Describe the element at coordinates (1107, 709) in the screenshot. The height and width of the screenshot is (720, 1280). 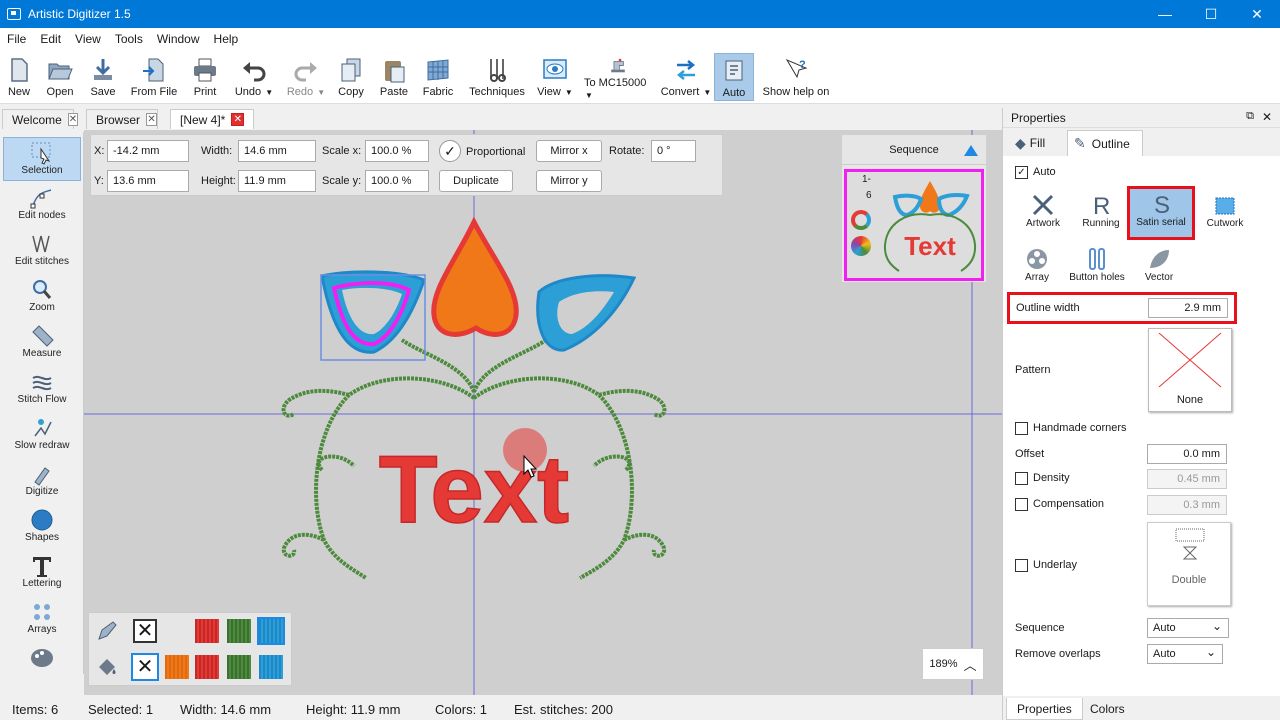
I see `tab-colors-bottom: Colors` at that location.